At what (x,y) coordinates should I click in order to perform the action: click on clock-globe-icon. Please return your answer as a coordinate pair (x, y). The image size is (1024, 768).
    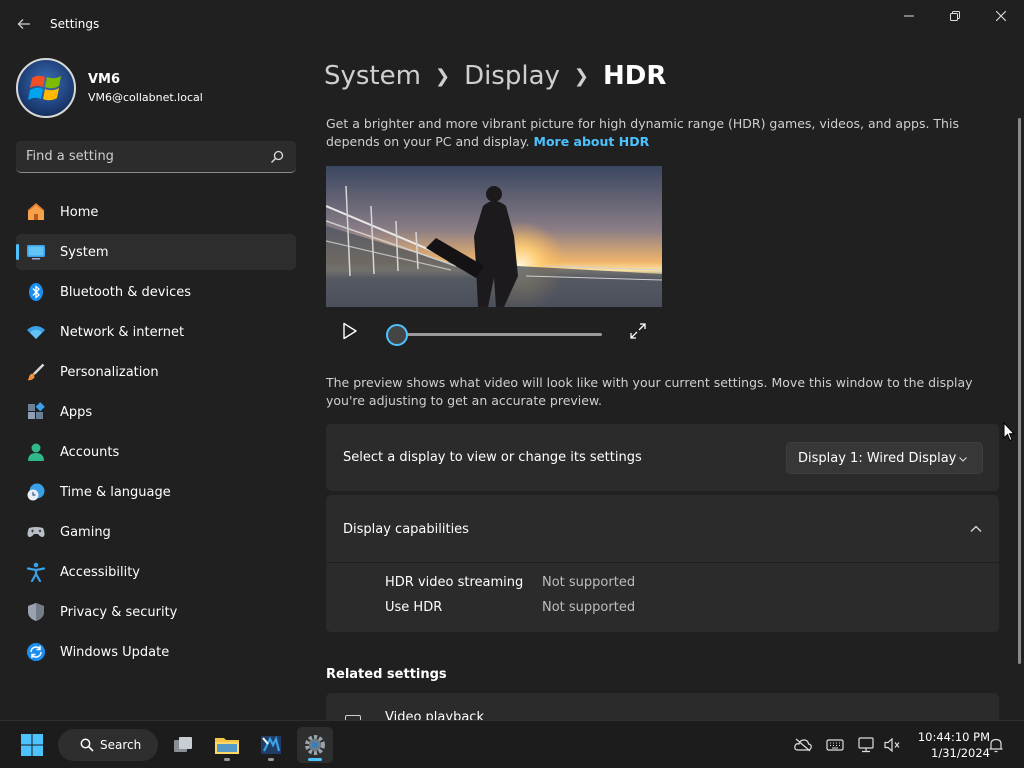
    Looking at the image, I should click on (36, 492).